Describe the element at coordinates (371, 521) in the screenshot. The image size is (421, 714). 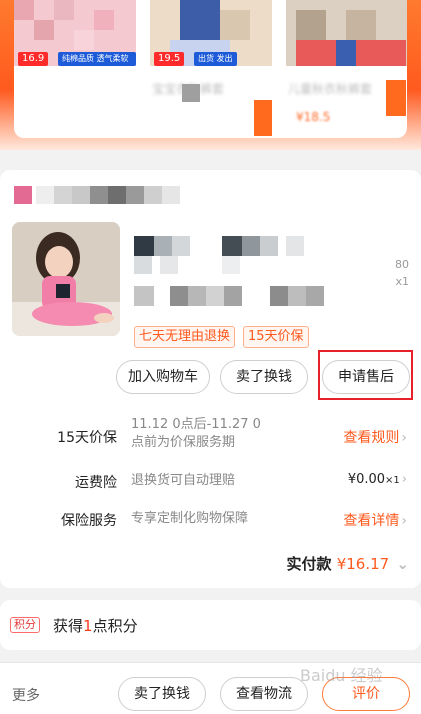
I see `view-details-label: 查看详情` at that location.